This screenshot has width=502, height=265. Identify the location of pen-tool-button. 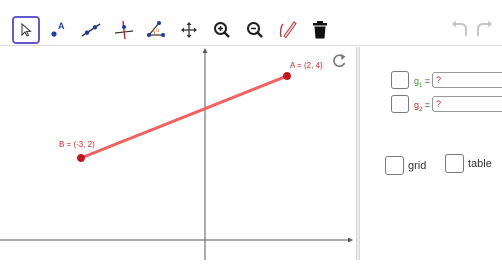
(288, 30).